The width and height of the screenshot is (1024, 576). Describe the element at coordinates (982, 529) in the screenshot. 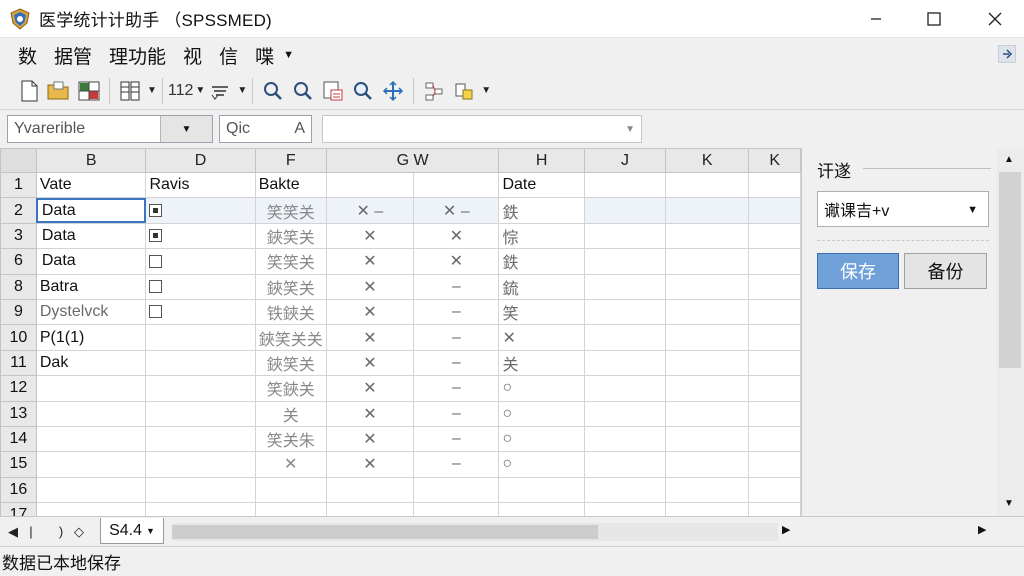

I see `scroll-right-icon: ▶` at that location.